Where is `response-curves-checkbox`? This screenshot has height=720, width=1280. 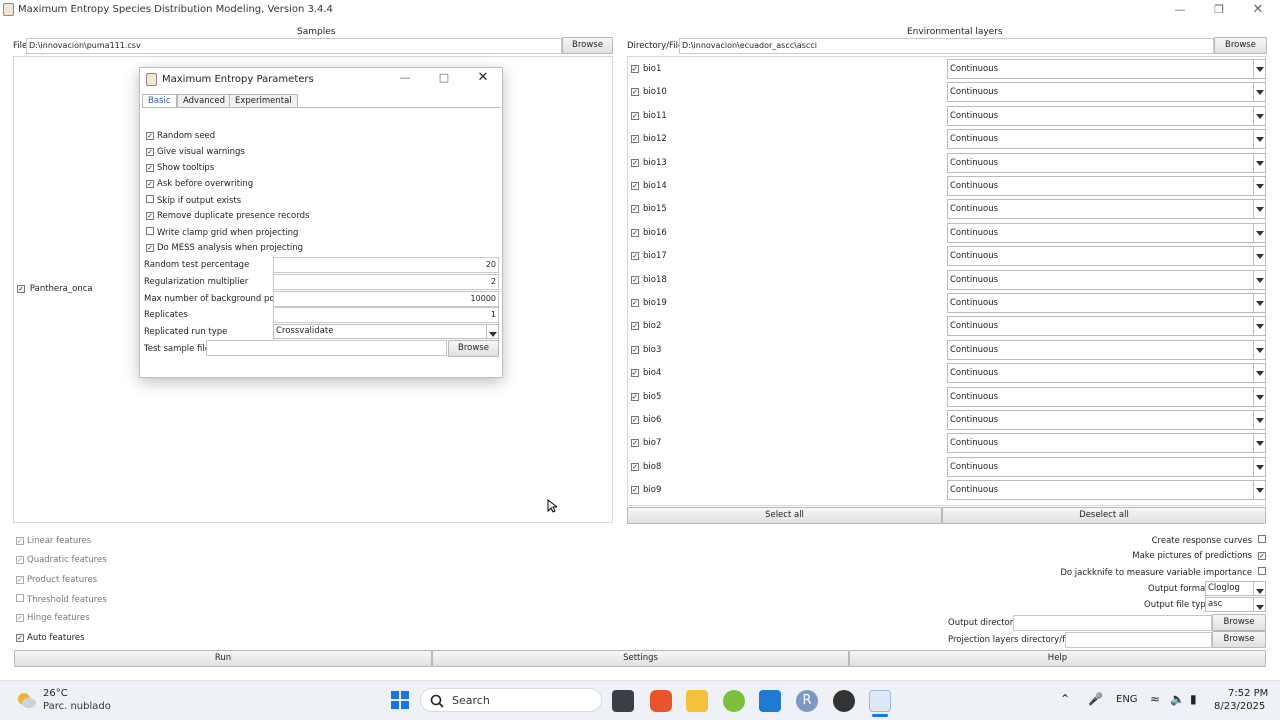 response-curves-checkbox is located at coordinates (1262, 539).